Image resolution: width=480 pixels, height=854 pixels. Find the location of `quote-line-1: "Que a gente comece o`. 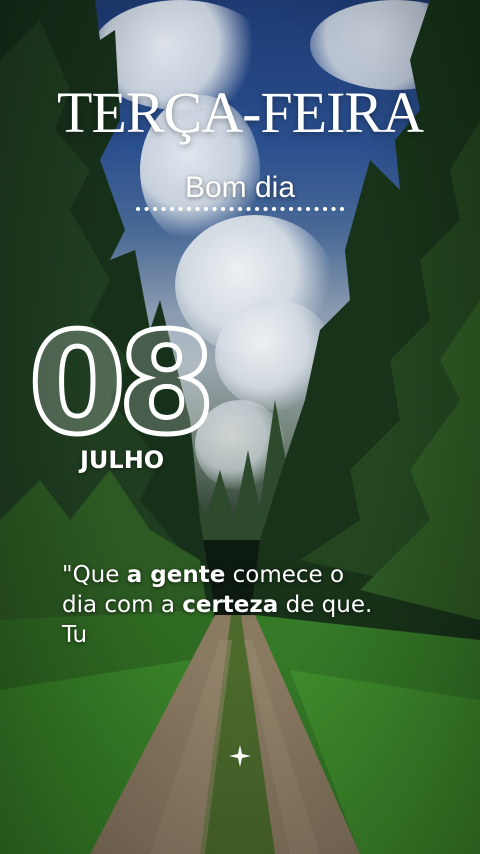

quote-line-1: "Que a gente comece o is located at coordinates (252, 575).